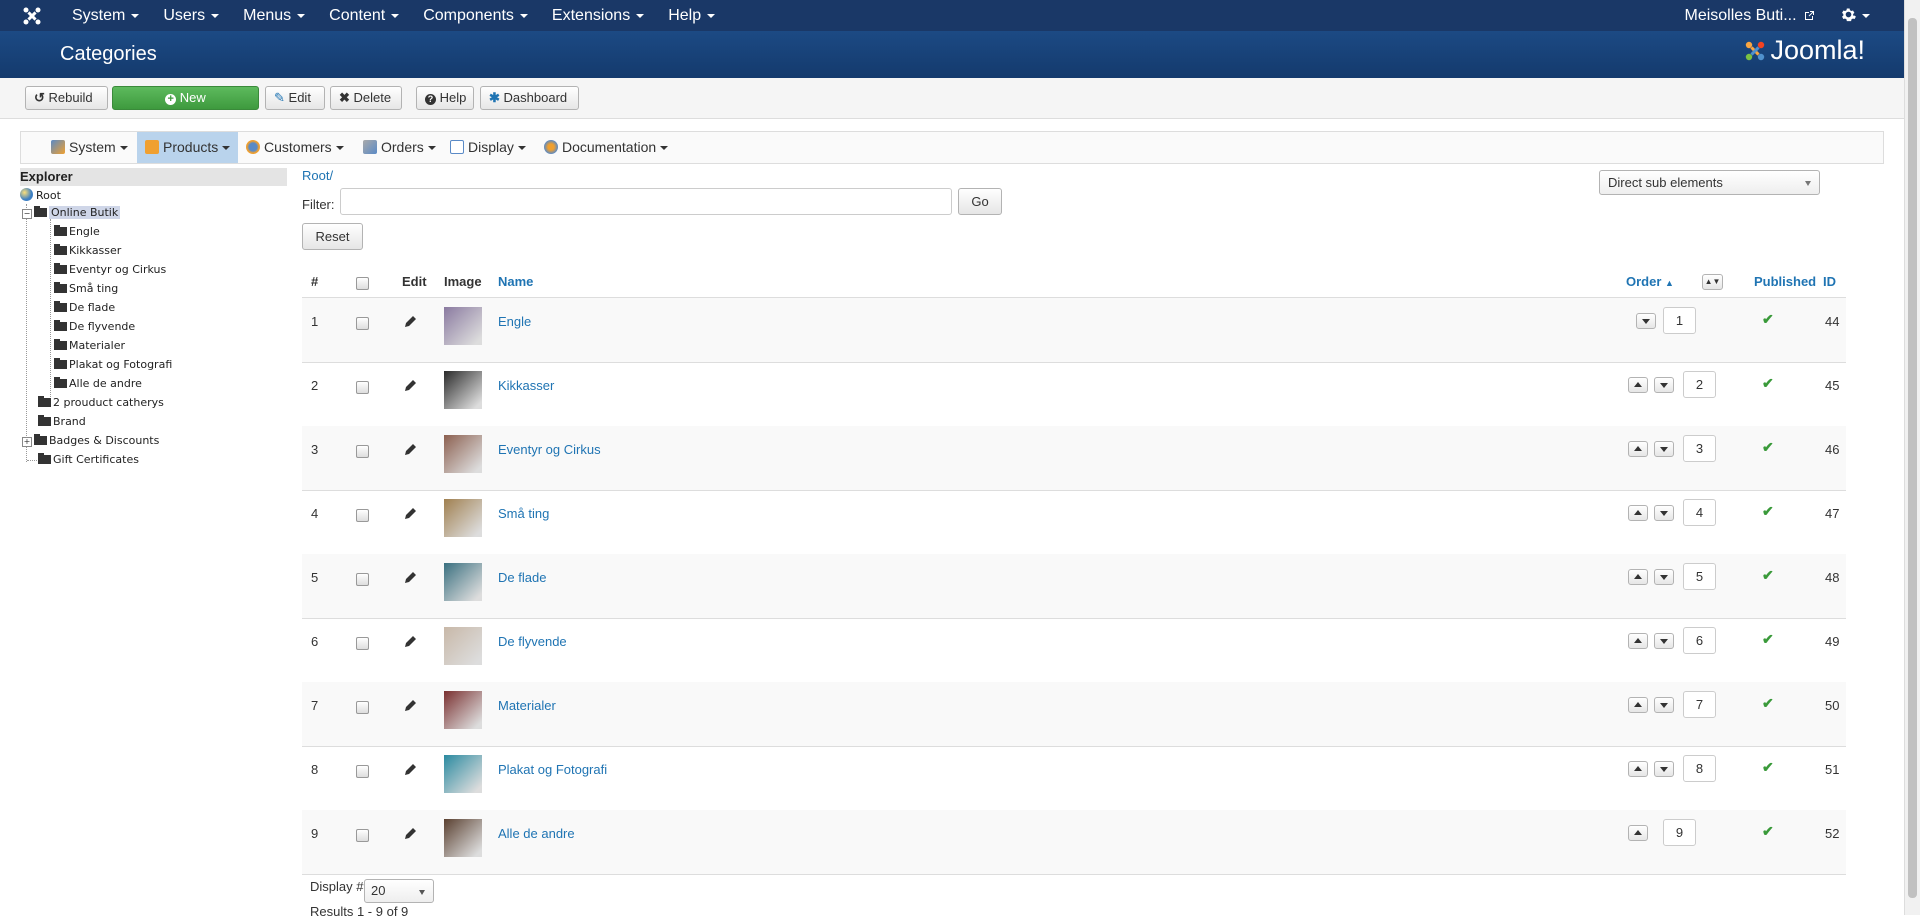 The height and width of the screenshot is (919, 1920). What do you see at coordinates (71, 213) in the screenshot?
I see `tree-online-butik: − Online Butik` at bounding box center [71, 213].